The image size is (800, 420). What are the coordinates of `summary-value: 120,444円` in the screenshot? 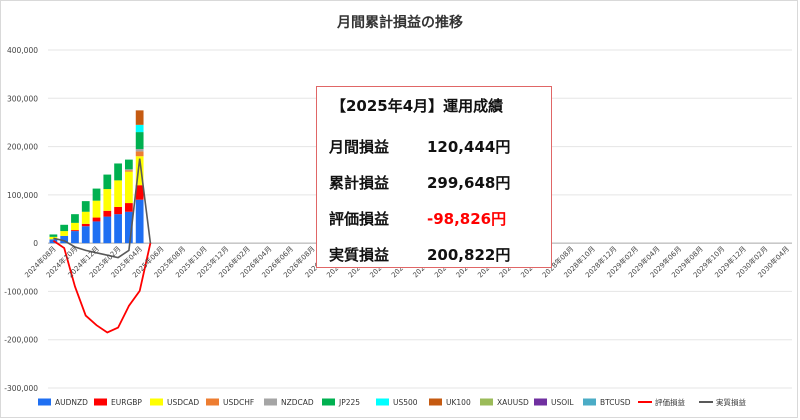 It's located at (469, 146).